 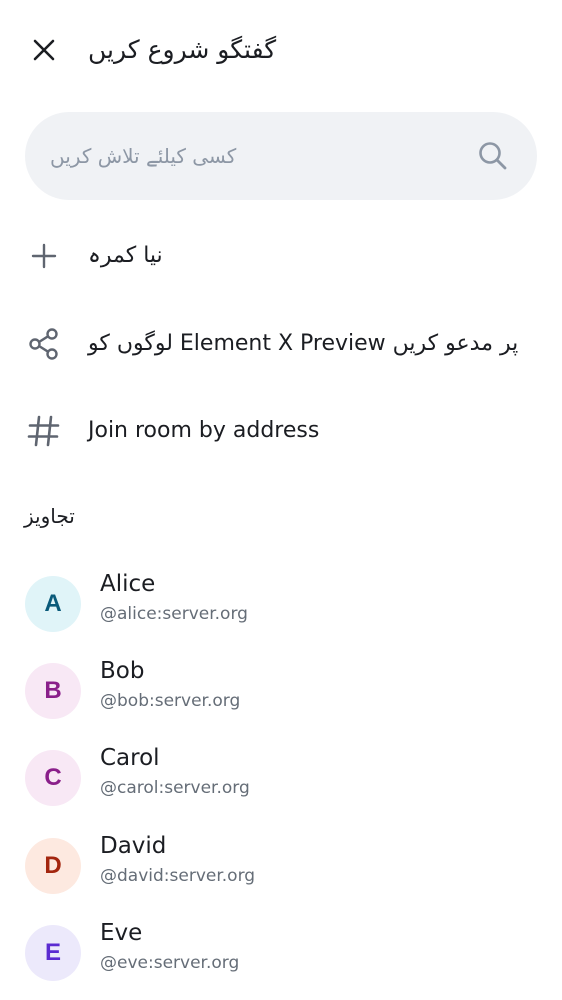 I want to click on user-id: @eve:server.org, so click(x=170, y=963).